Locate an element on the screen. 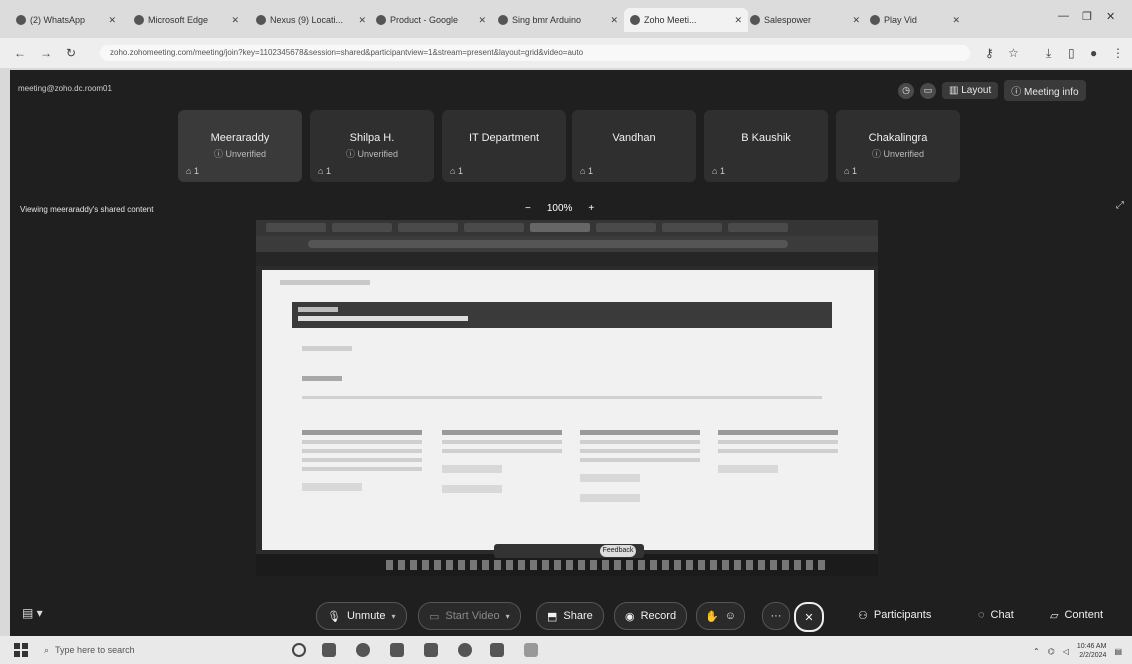 The height and width of the screenshot is (664, 1132). taskbar-search: ⌕ Type here to search is located at coordinates (157, 650).